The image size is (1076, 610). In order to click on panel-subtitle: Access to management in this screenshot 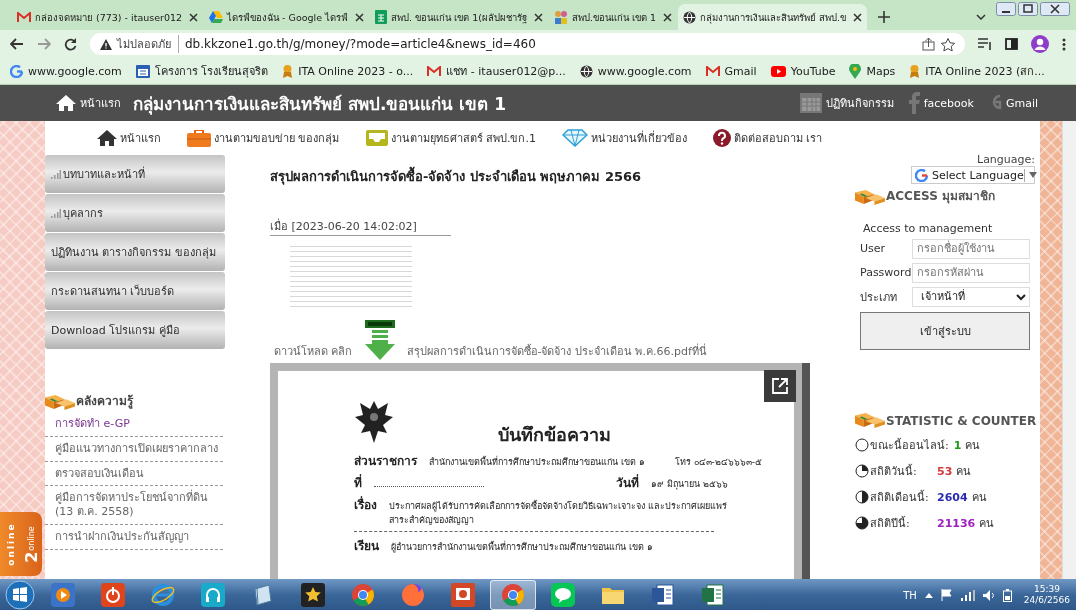, I will do `click(928, 228)`.